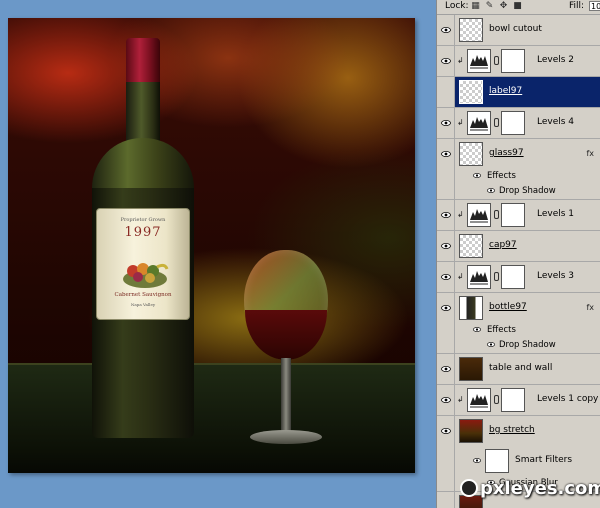  I want to click on layer-row-table-and-wall: table and wall, so click(518, 369).